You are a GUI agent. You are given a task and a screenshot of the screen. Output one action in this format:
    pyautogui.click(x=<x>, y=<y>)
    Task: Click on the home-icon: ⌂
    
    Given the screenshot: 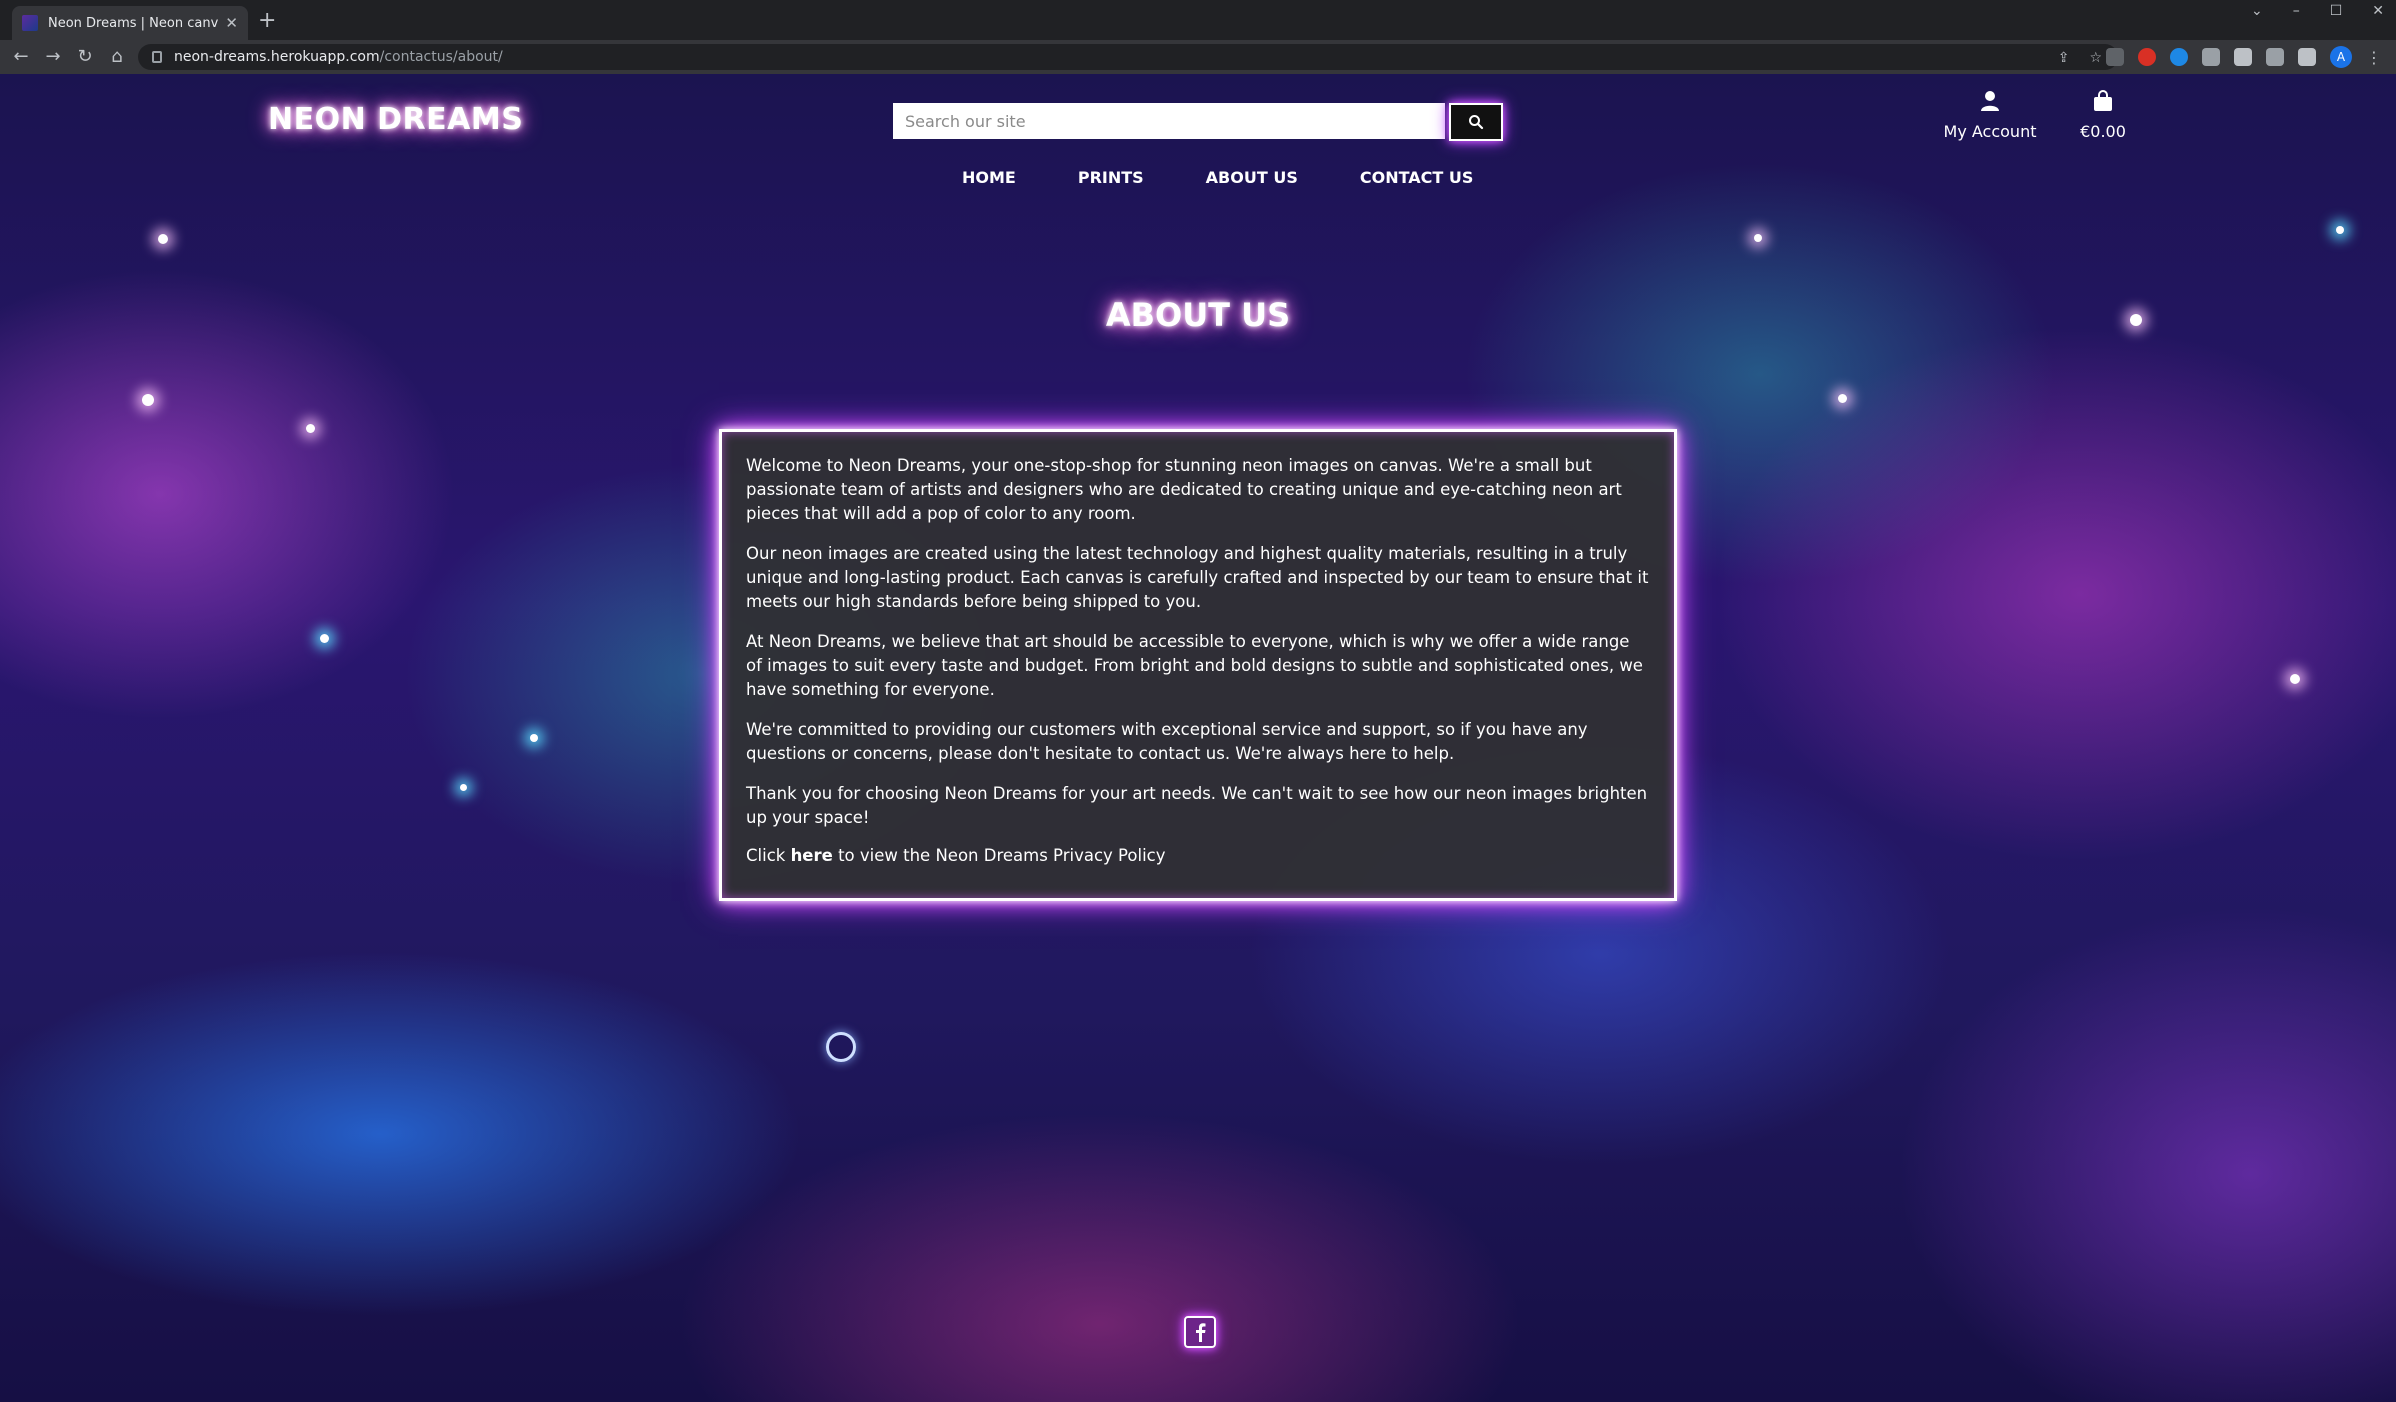 What is the action you would take?
    pyautogui.click(x=117, y=57)
    